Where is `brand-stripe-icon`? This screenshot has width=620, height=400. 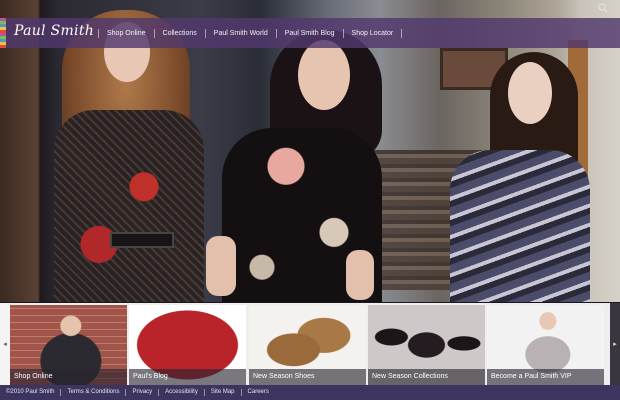 brand-stripe-icon is located at coordinates (3, 33).